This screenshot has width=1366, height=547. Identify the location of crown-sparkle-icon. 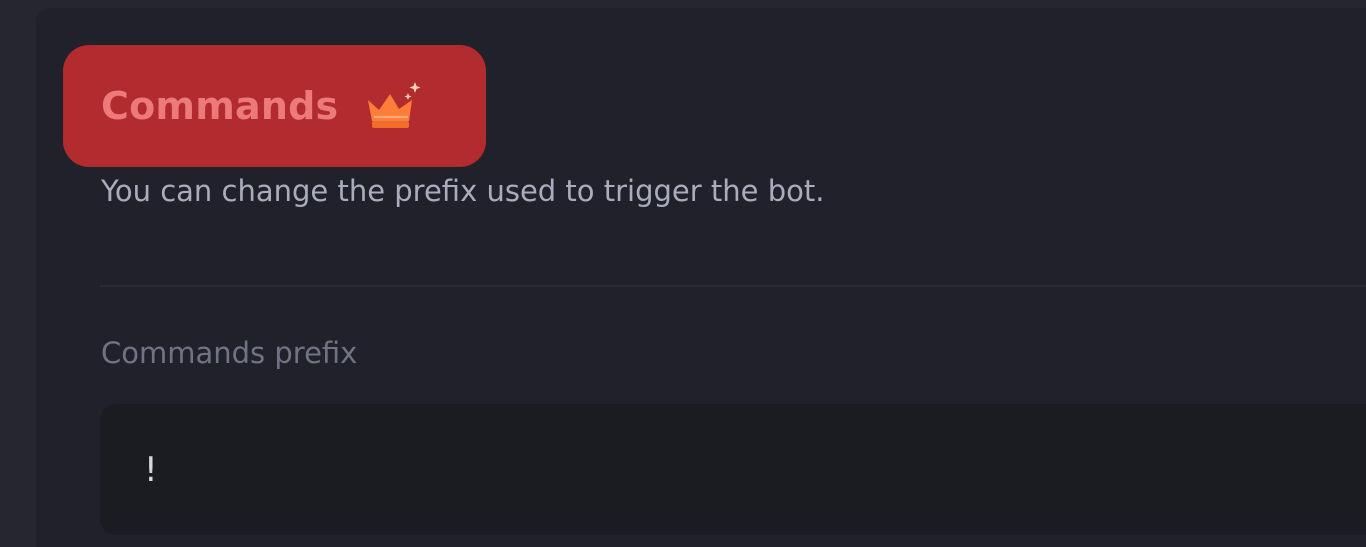
(394, 105).